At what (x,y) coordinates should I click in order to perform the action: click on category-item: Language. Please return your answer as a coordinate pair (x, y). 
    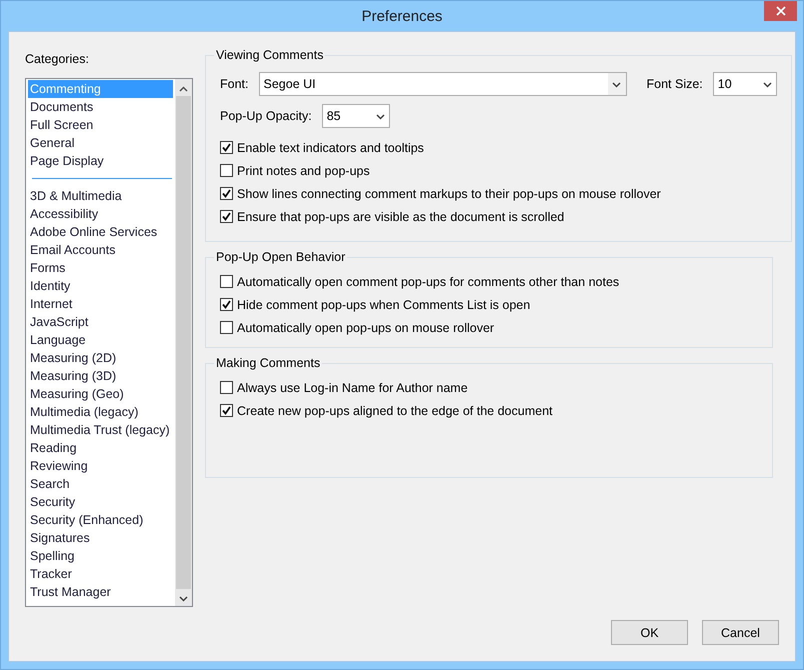
    Looking at the image, I should click on (100, 340).